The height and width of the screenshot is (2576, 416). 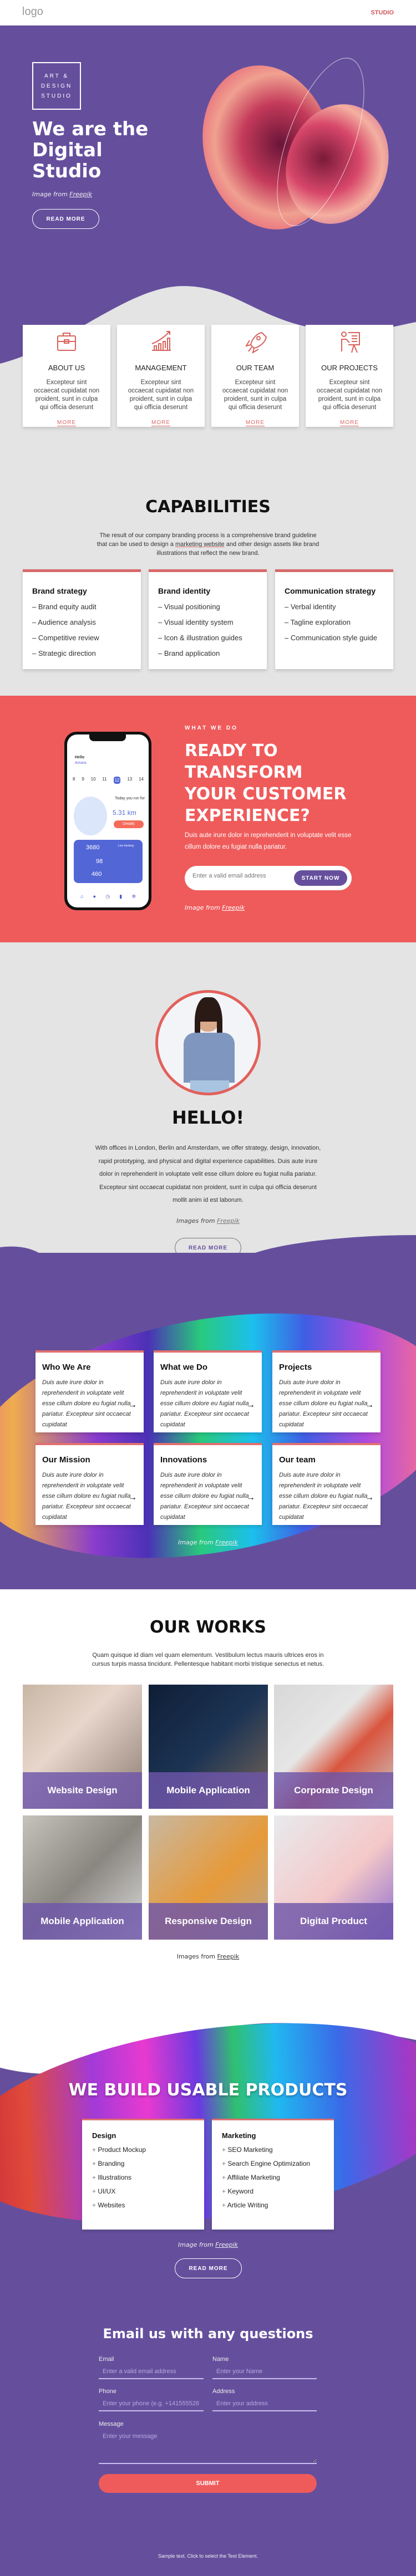 I want to click on email-field, so click(x=151, y=2372).